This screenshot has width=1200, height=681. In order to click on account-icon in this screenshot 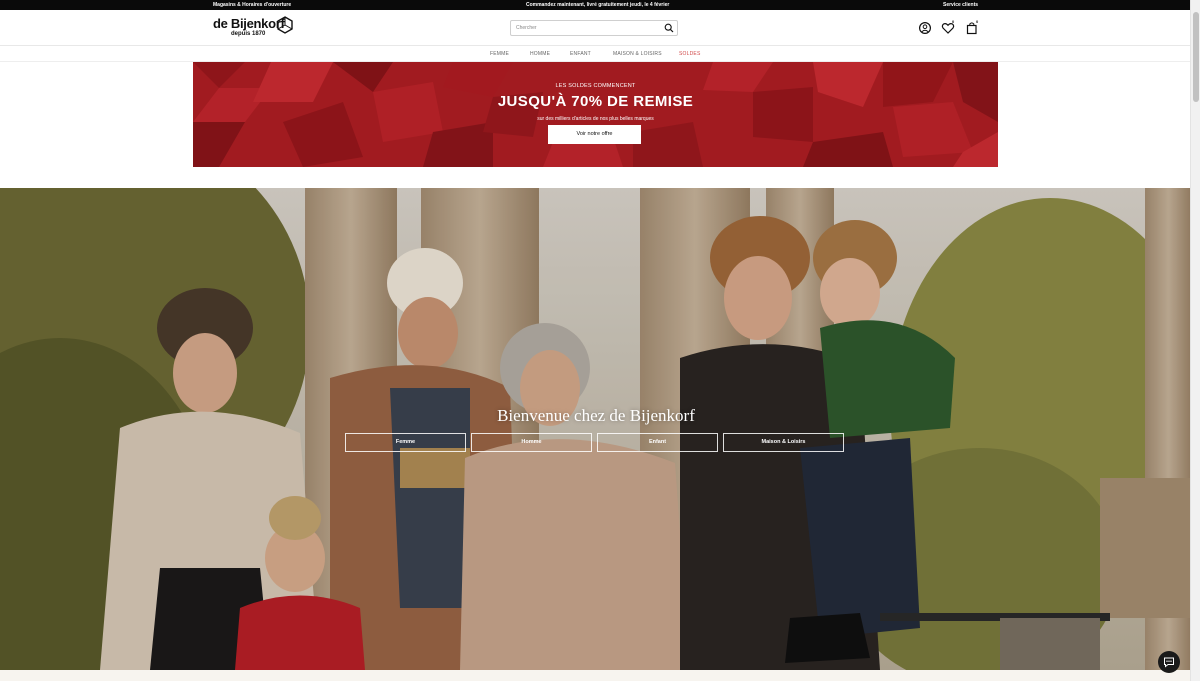, I will do `click(925, 28)`.